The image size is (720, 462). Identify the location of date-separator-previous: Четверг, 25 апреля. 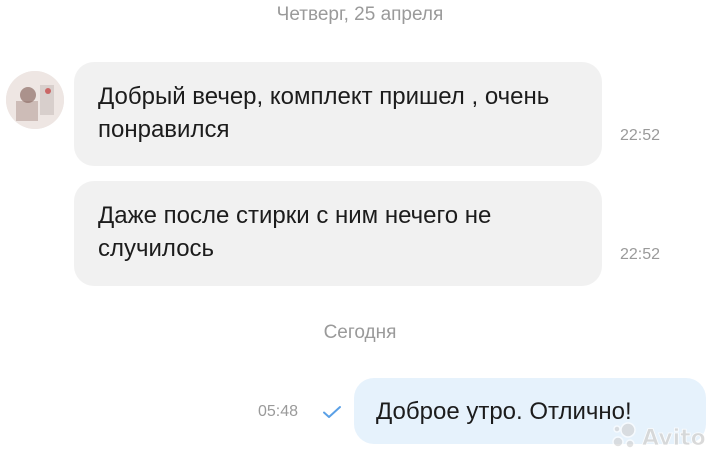
(360, 14).